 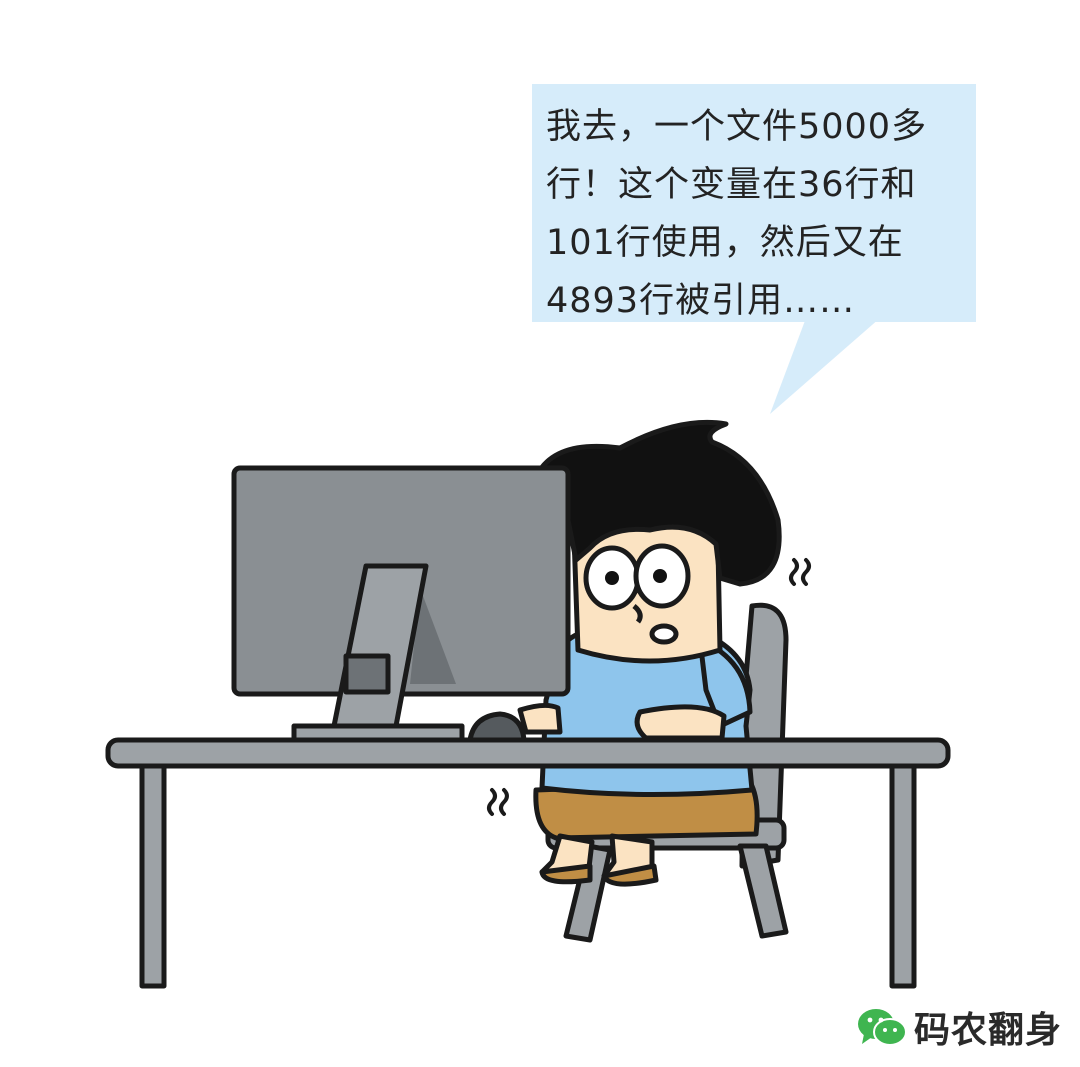 I want to click on watermark: 码农翻身, so click(x=959, y=1027).